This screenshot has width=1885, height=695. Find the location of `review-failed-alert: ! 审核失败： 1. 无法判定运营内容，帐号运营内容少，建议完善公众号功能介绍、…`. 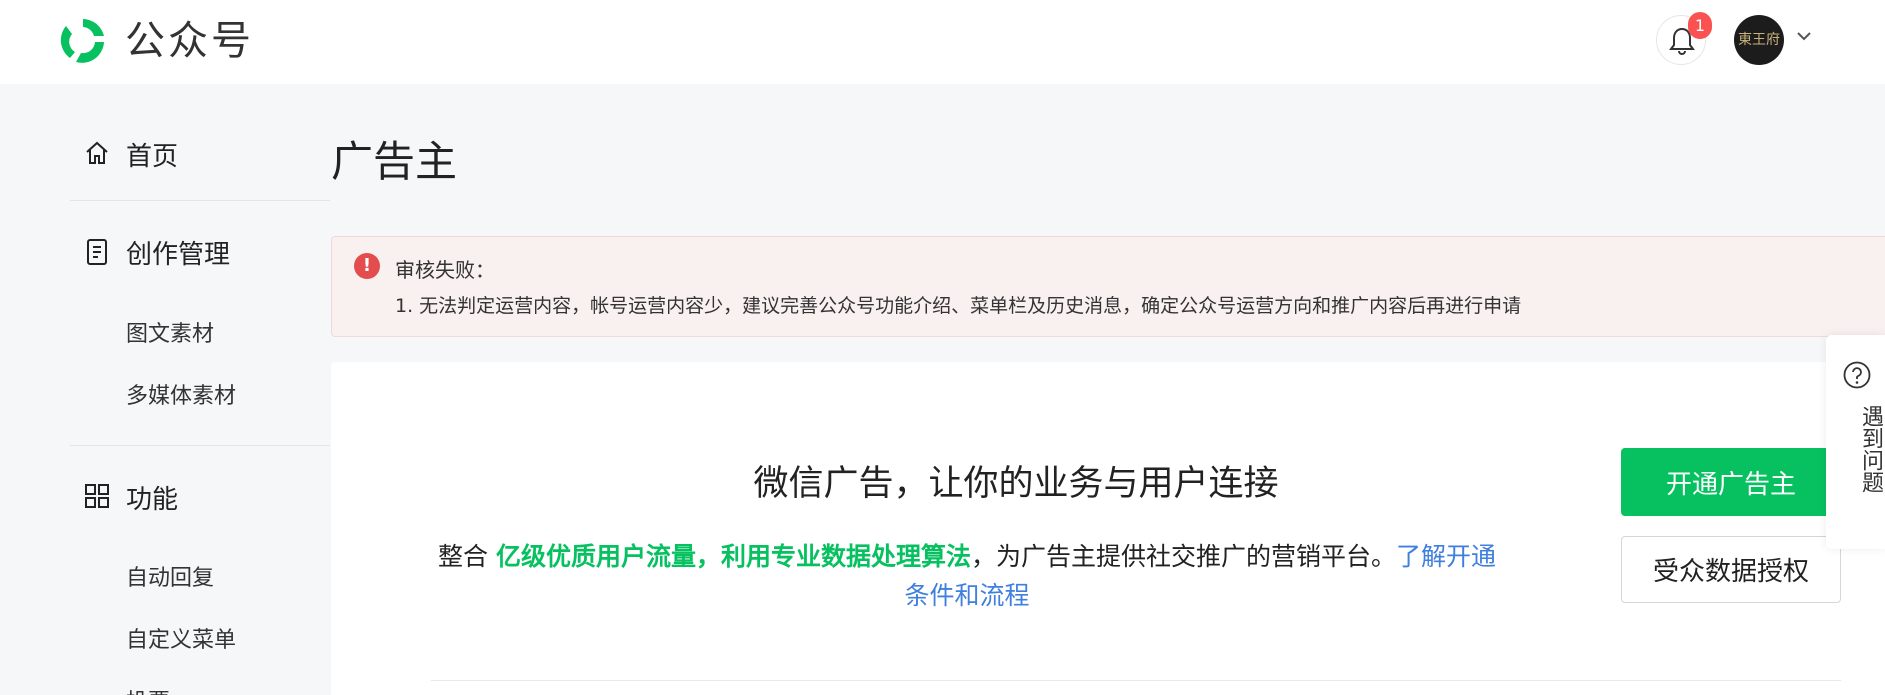

review-failed-alert: ! 审核失败： 1. 无法判定运营内容，帐号运营内容少，建议完善公众号功能介绍、… is located at coordinates (1108, 286).